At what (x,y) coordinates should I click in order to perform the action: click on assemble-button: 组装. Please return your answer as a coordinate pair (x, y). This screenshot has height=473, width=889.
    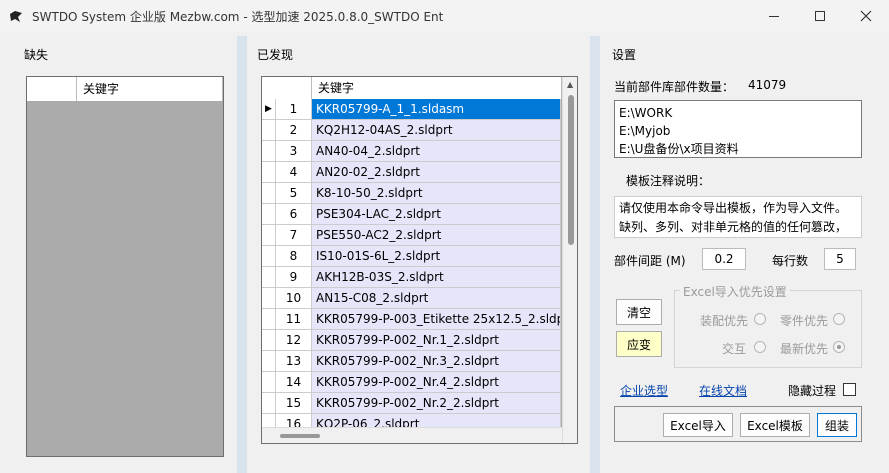
    Looking at the image, I should click on (837, 425).